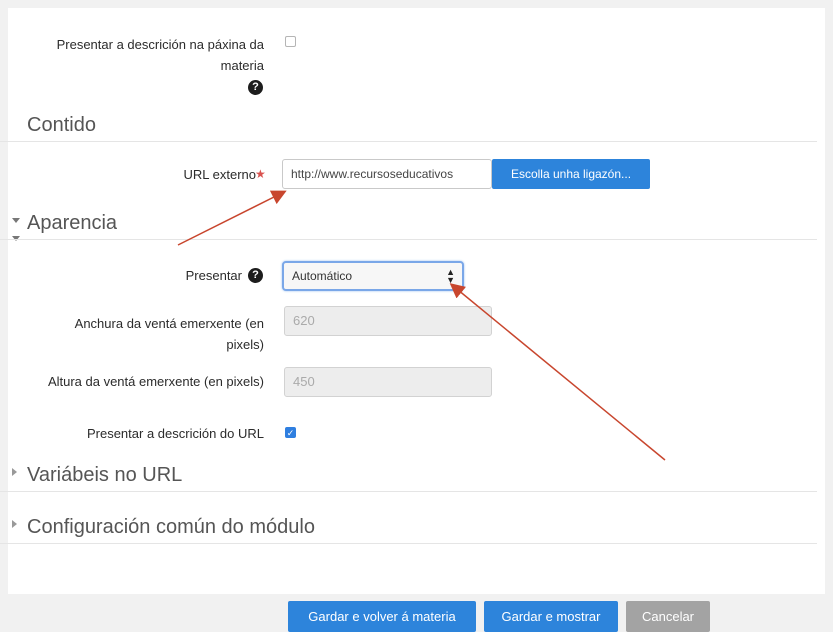 The width and height of the screenshot is (833, 632). Describe the element at coordinates (105, 475) in the screenshot. I see `section-title: Variábeis no URL` at that location.